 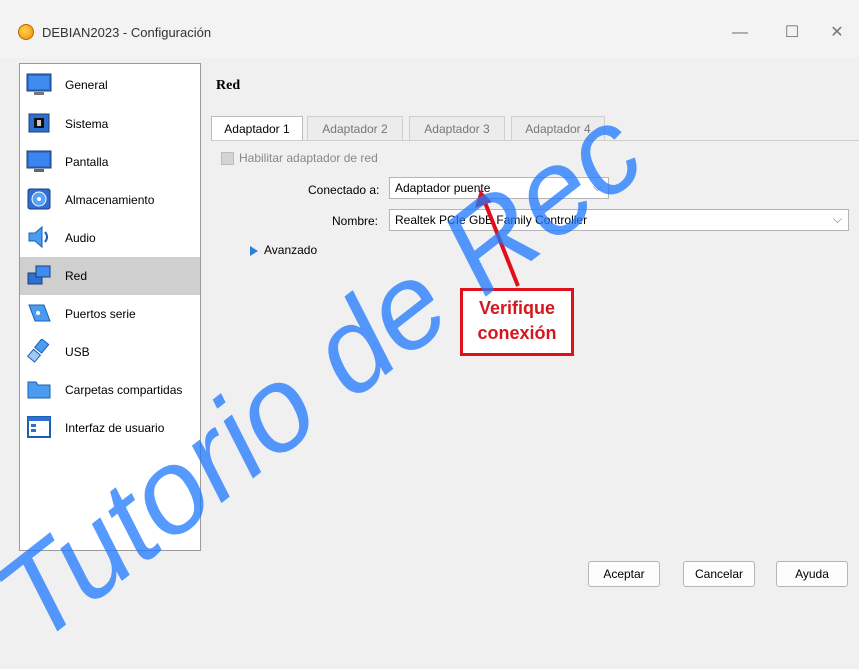 What do you see at coordinates (228, 85) in the screenshot?
I see `page-title: Red` at bounding box center [228, 85].